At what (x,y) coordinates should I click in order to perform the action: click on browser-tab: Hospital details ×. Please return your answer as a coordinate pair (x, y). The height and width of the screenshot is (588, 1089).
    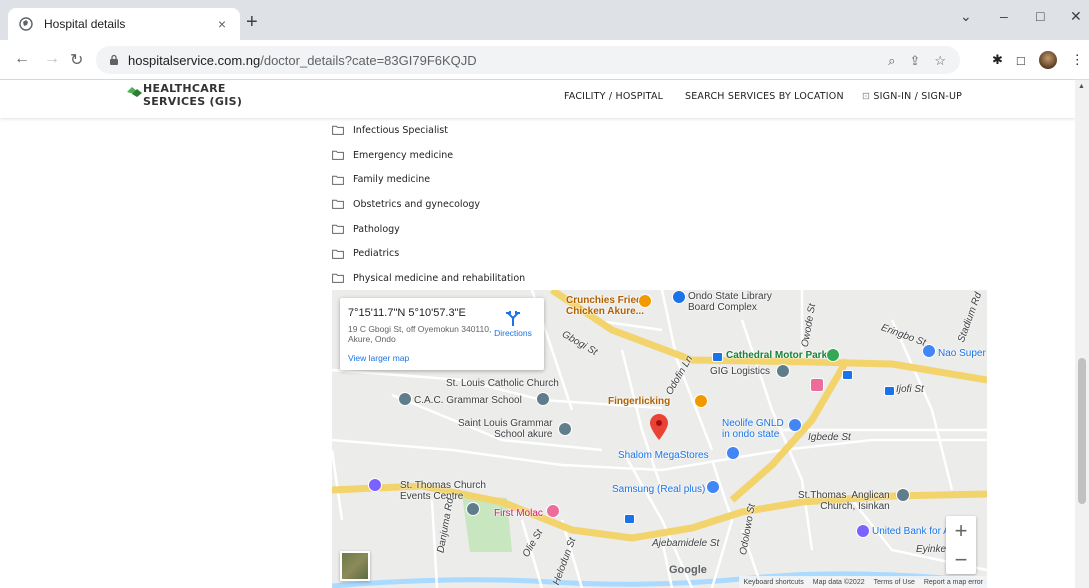
    Looking at the image, I should click on (124, 24).